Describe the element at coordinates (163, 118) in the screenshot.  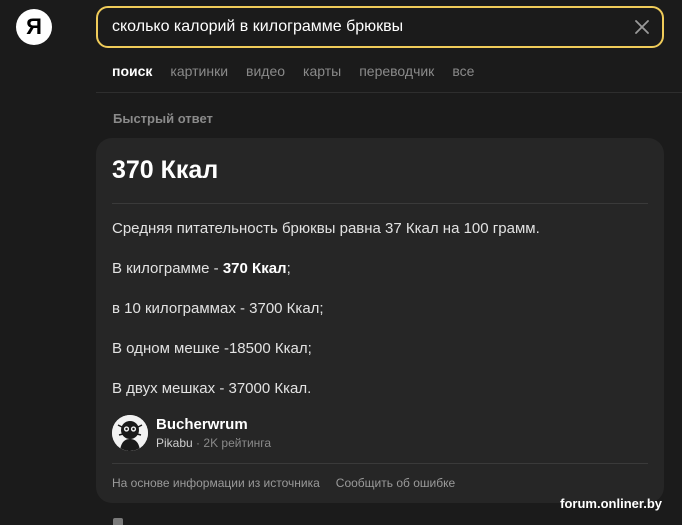
I see `quick-answer-label: Быстрый ответ` at that location.